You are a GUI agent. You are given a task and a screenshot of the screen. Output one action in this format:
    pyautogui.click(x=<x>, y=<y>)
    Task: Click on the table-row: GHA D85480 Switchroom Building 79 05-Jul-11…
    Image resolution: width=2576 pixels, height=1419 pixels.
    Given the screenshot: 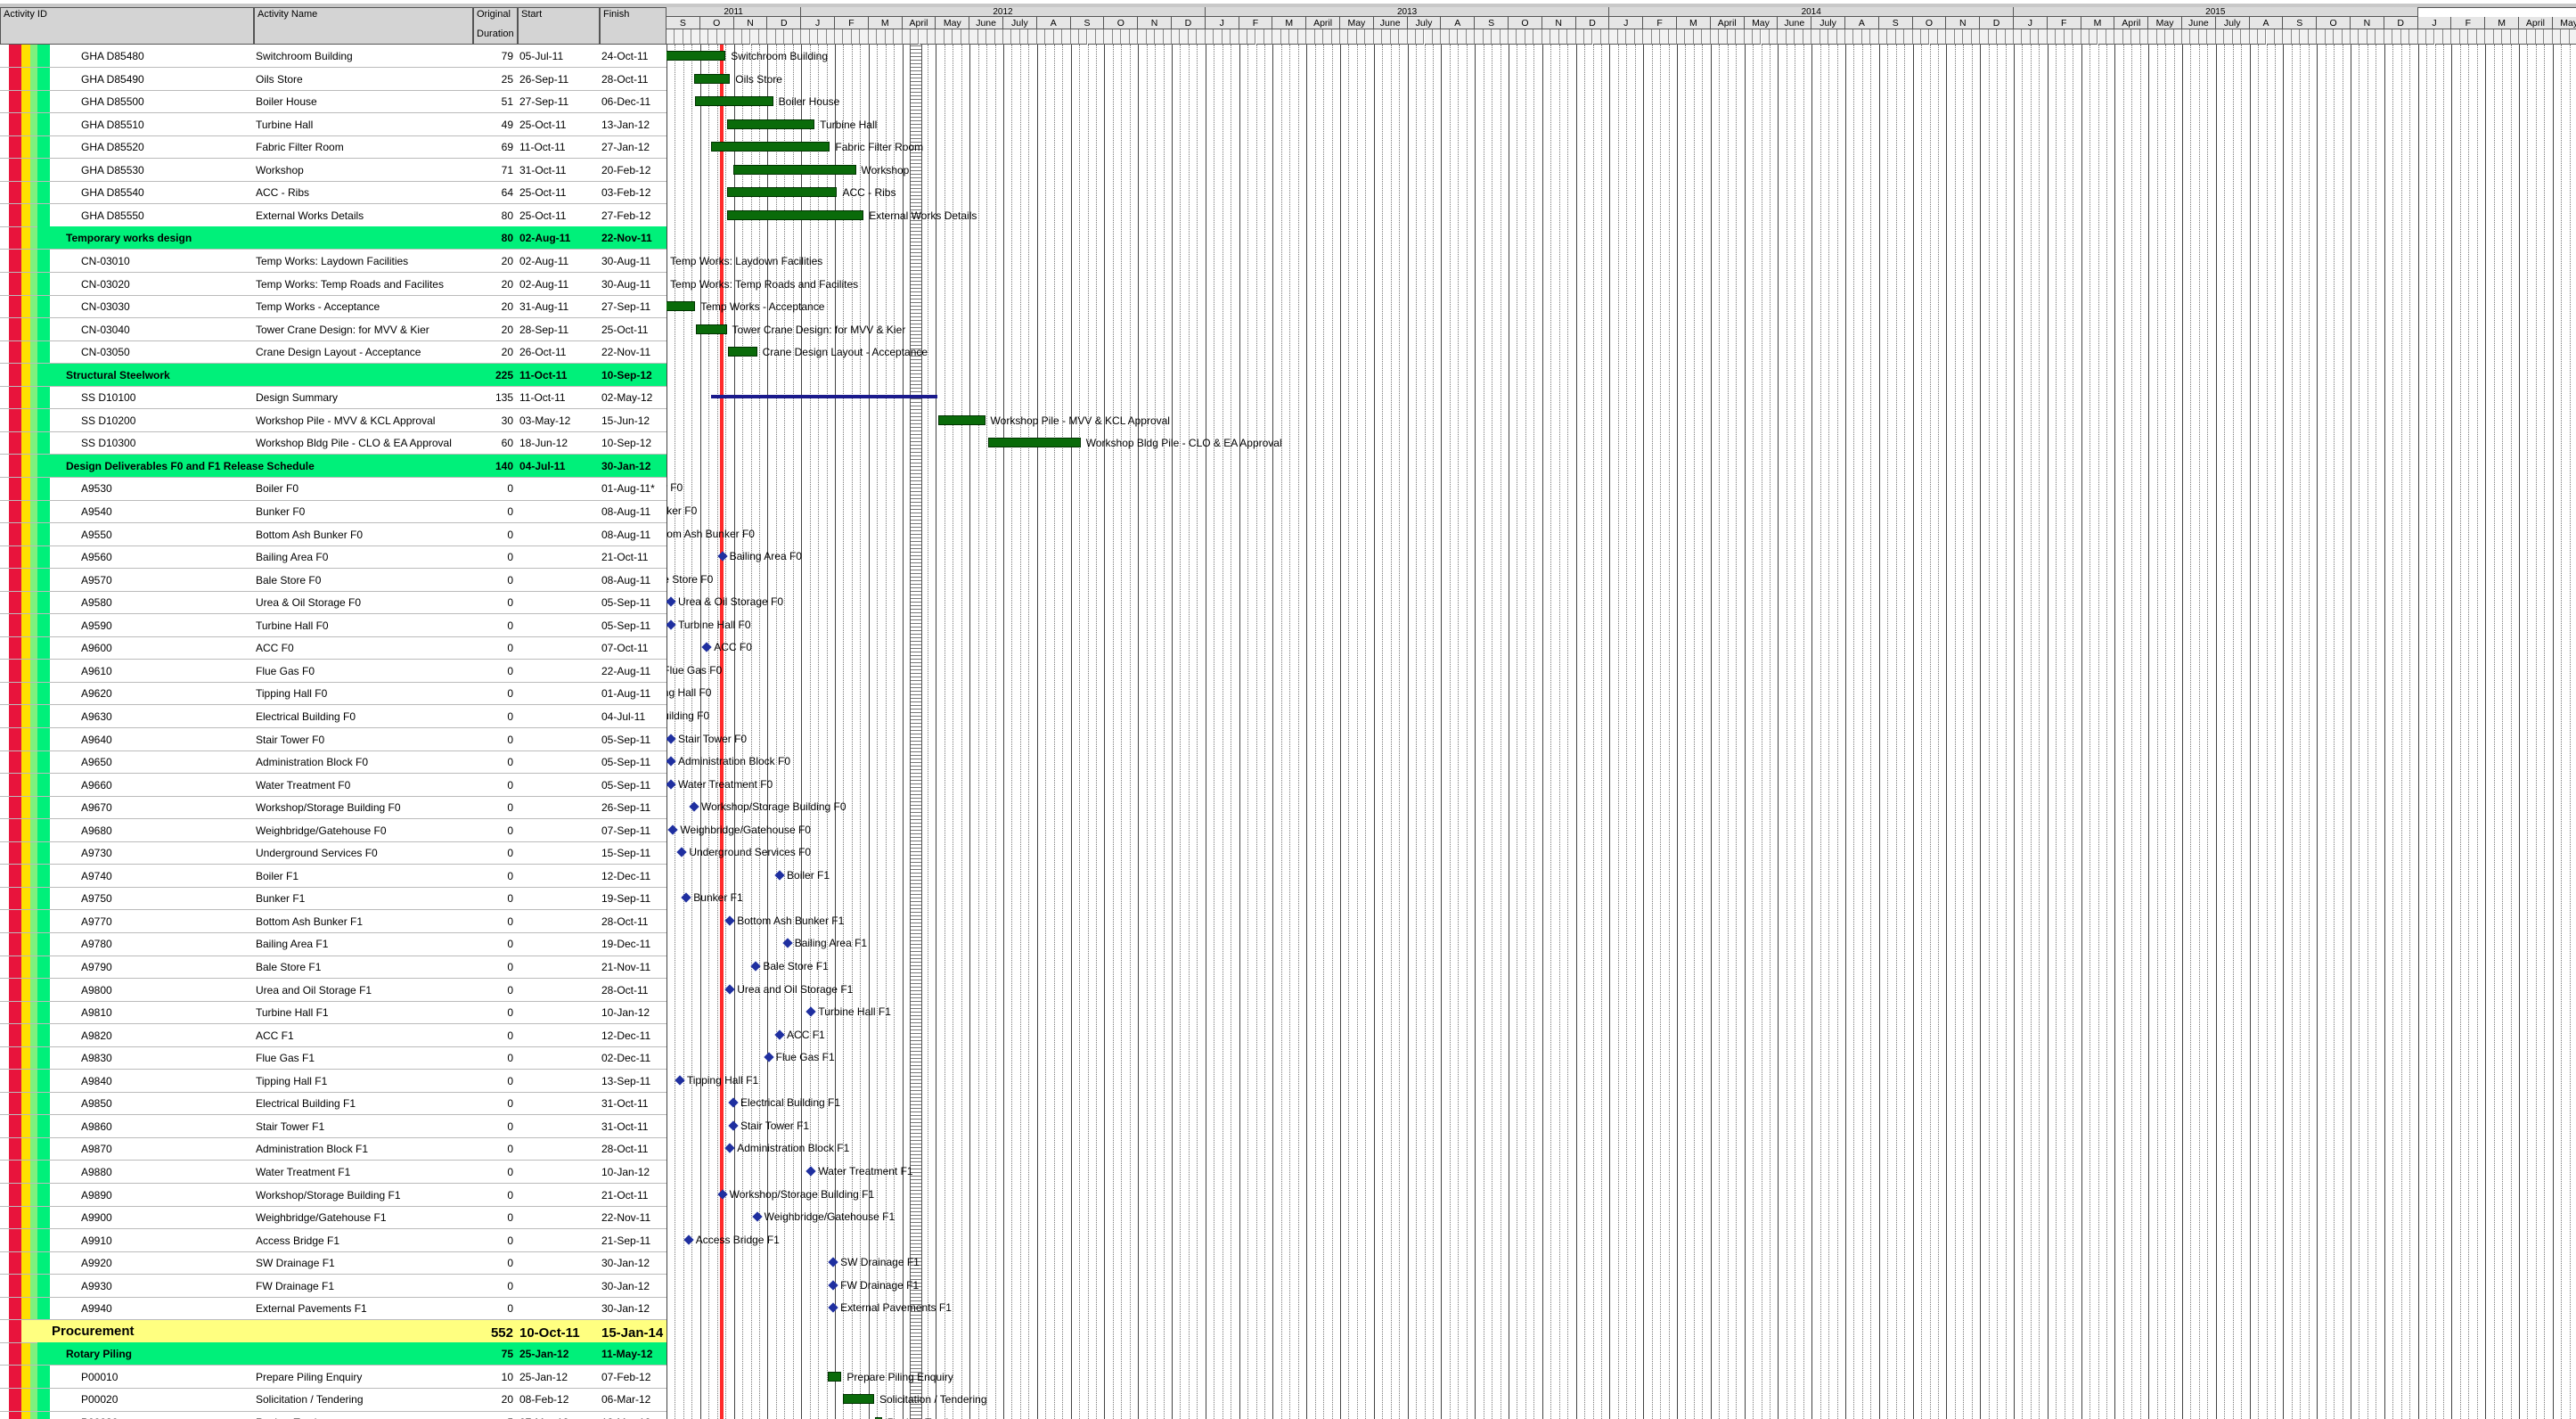 What is the action you would take?
    pyautogui.click(x=333, y=56)
    